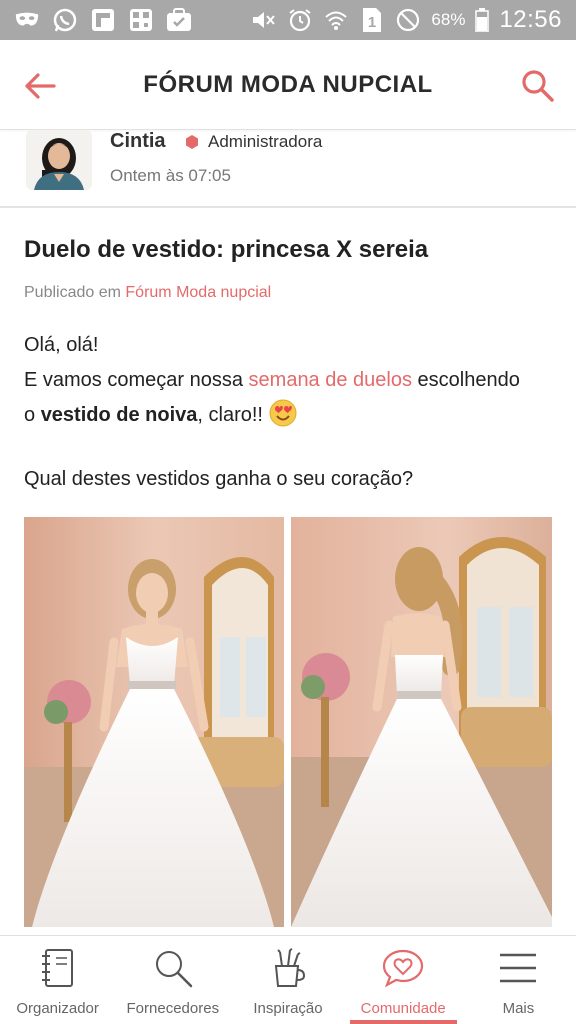 The height and width of the screenshot is (1024, 576). Describe the element at coordinates (27, 20) in the screenshot. I see `mask-icon` at that location.